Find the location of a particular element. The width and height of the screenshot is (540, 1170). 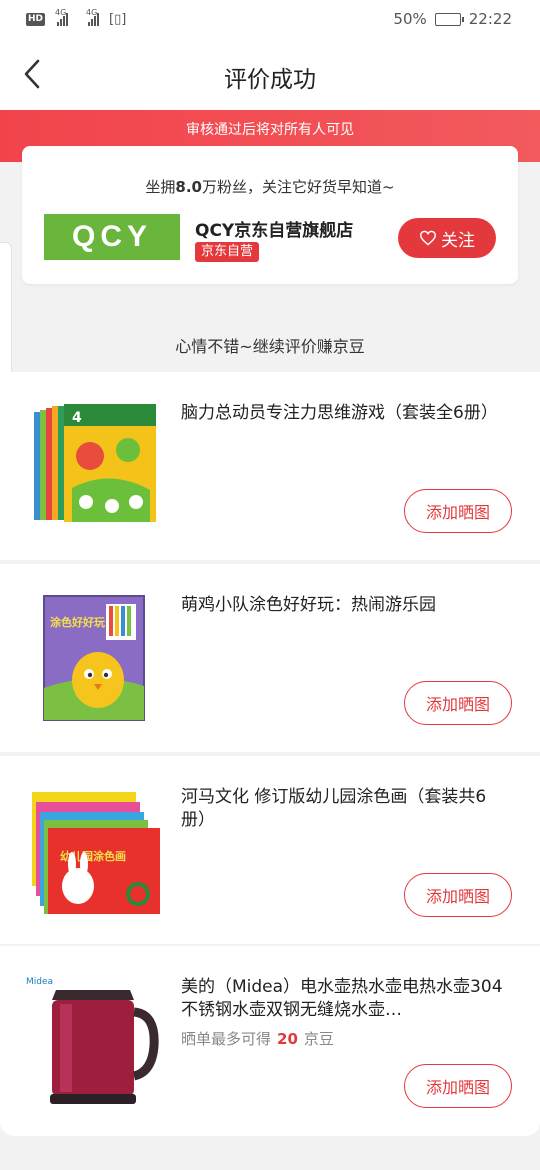

store-logo: QCY is located at coordinates (112, 237).